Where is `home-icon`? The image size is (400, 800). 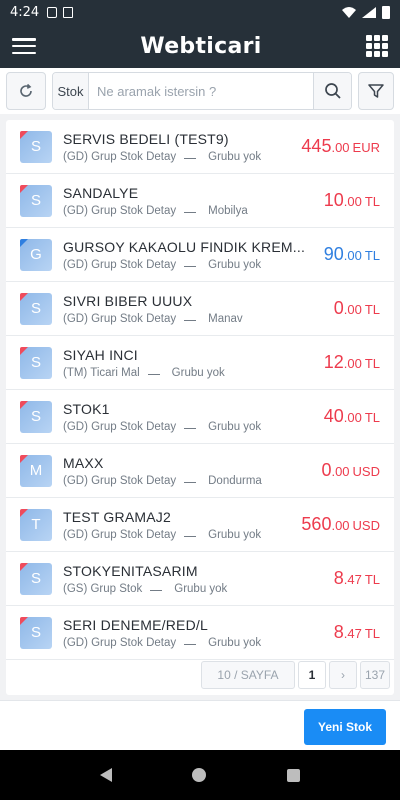 home-icon is located at coordinates (199, 775).